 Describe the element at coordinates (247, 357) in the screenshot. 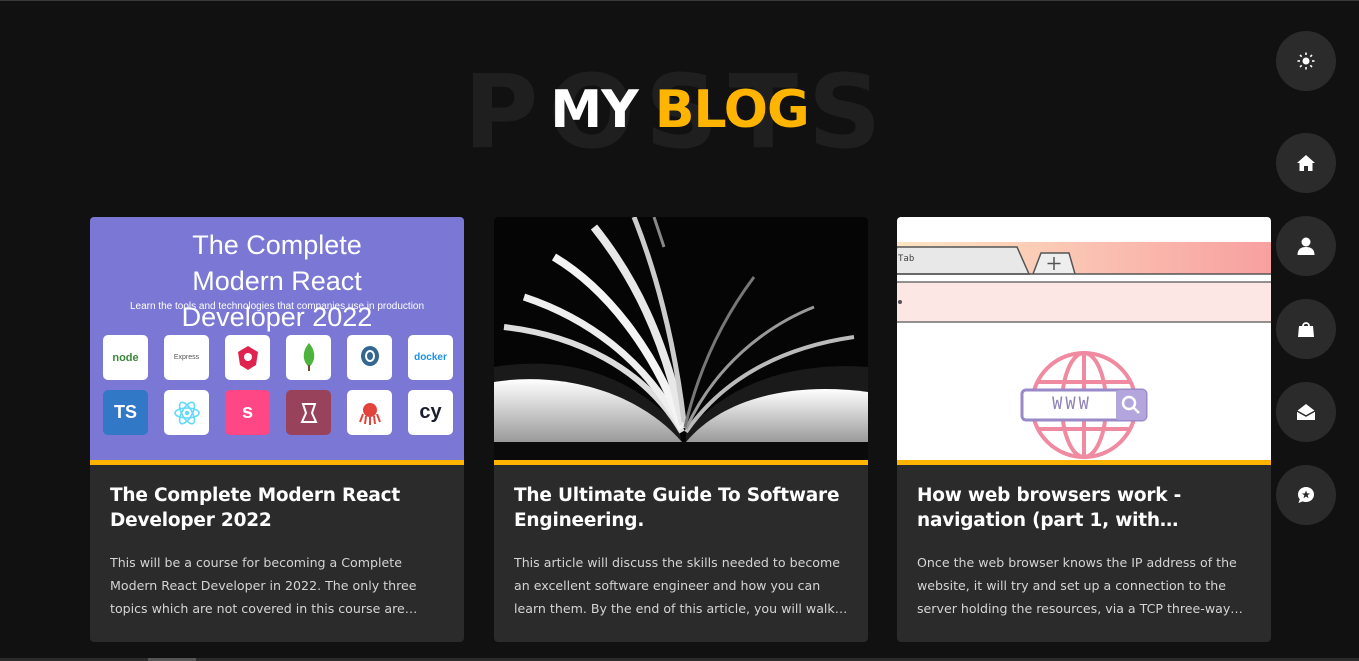

I see `nest-logo-icon` at that location.